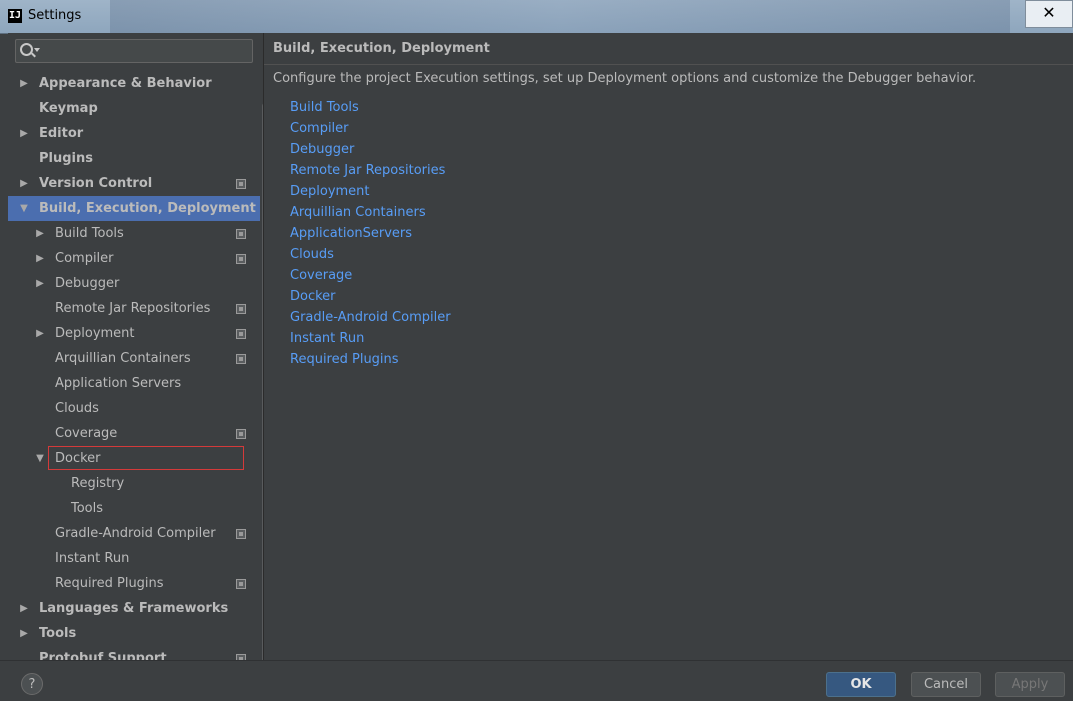 The height and width of the screenshot is (701, 1073). Describe the element at coordinates (15, 16) in the screenshot. I see `intellij-app-icon: IJ` at that location.